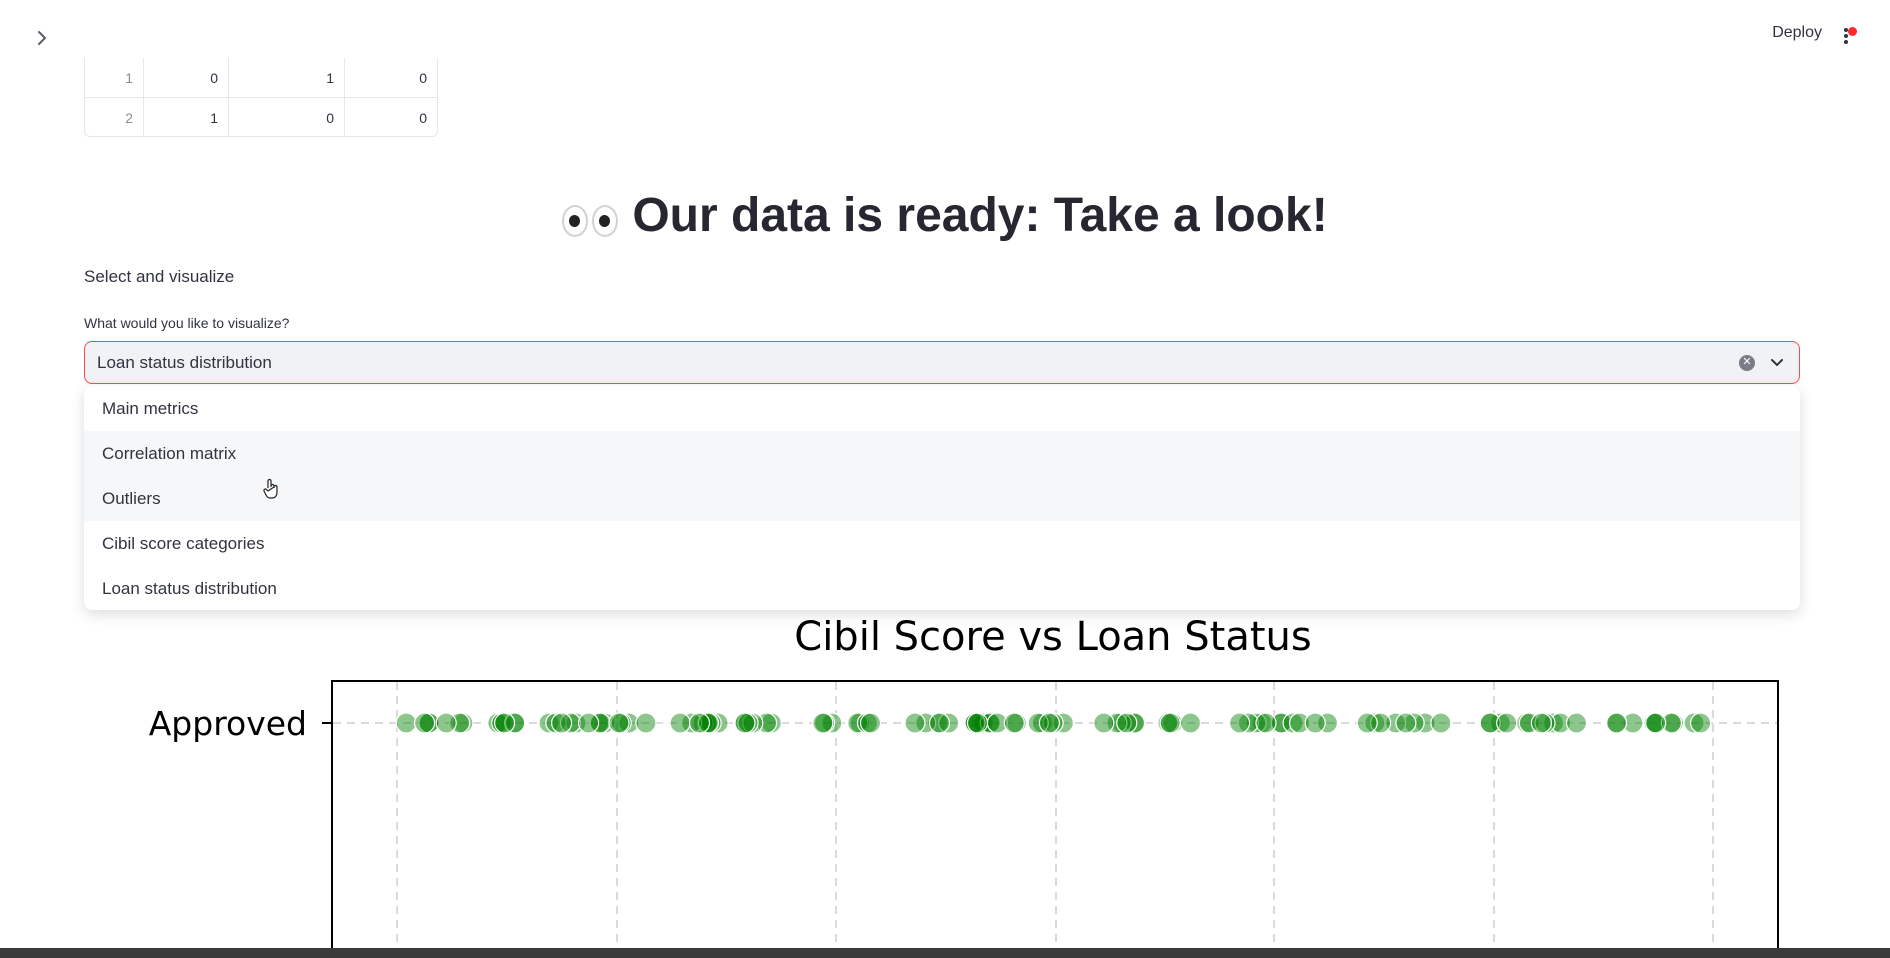 The height and width of the screenshot is (958, 1890). I want to click on chevron-down-icon, so click(1777, 363).